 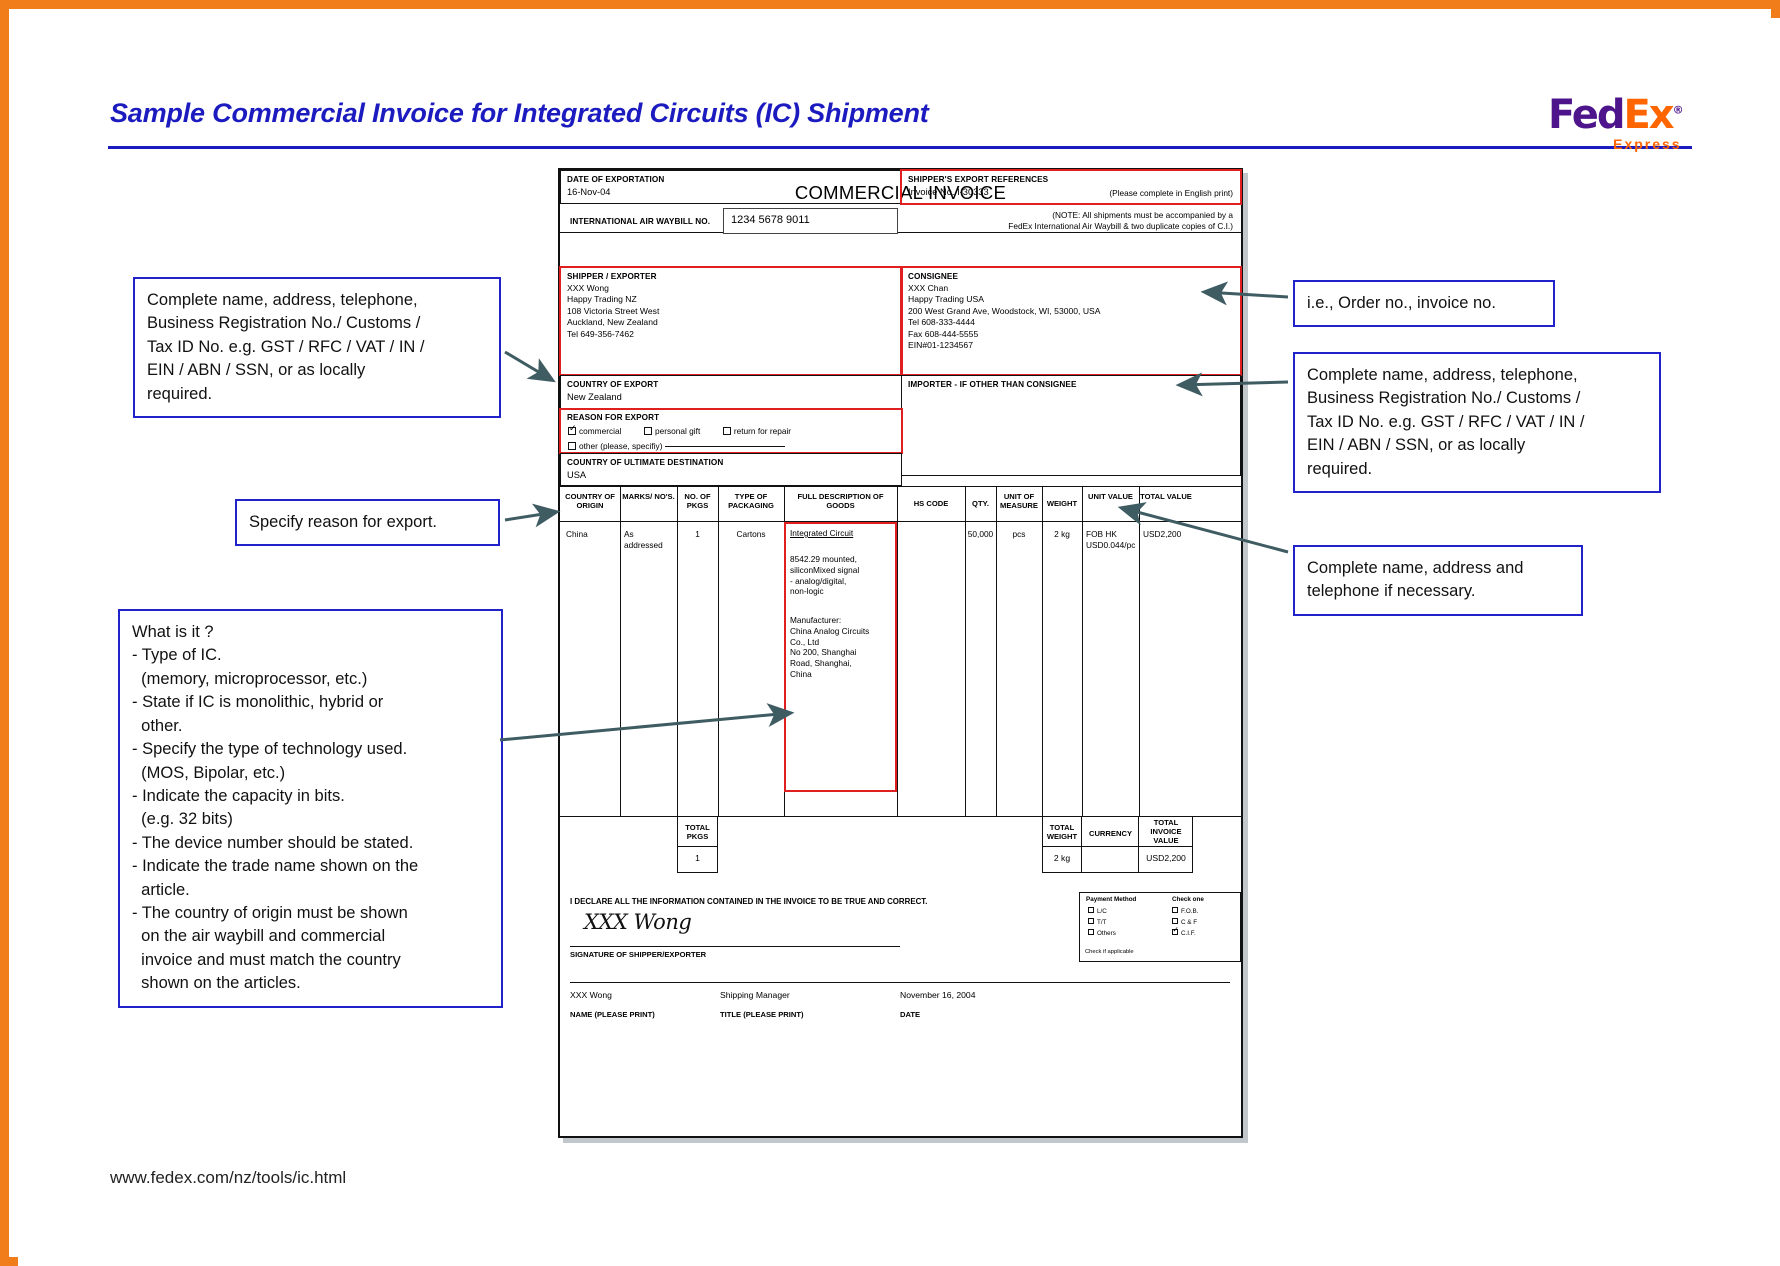 I want to click on col-header-total-value: TOTAL VALUE, so click(x=1166, y=496).